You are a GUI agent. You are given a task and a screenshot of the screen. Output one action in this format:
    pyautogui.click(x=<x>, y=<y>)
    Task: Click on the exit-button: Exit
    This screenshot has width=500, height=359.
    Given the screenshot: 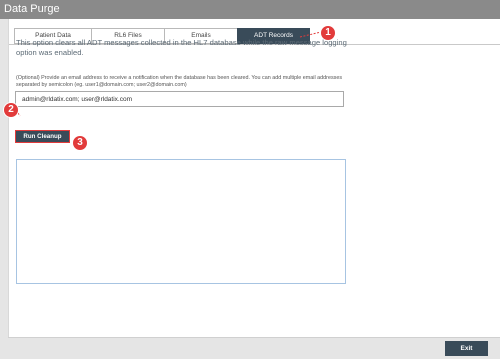 What is the action you would take?
    pyautogui.click(x=466, y=348)
    